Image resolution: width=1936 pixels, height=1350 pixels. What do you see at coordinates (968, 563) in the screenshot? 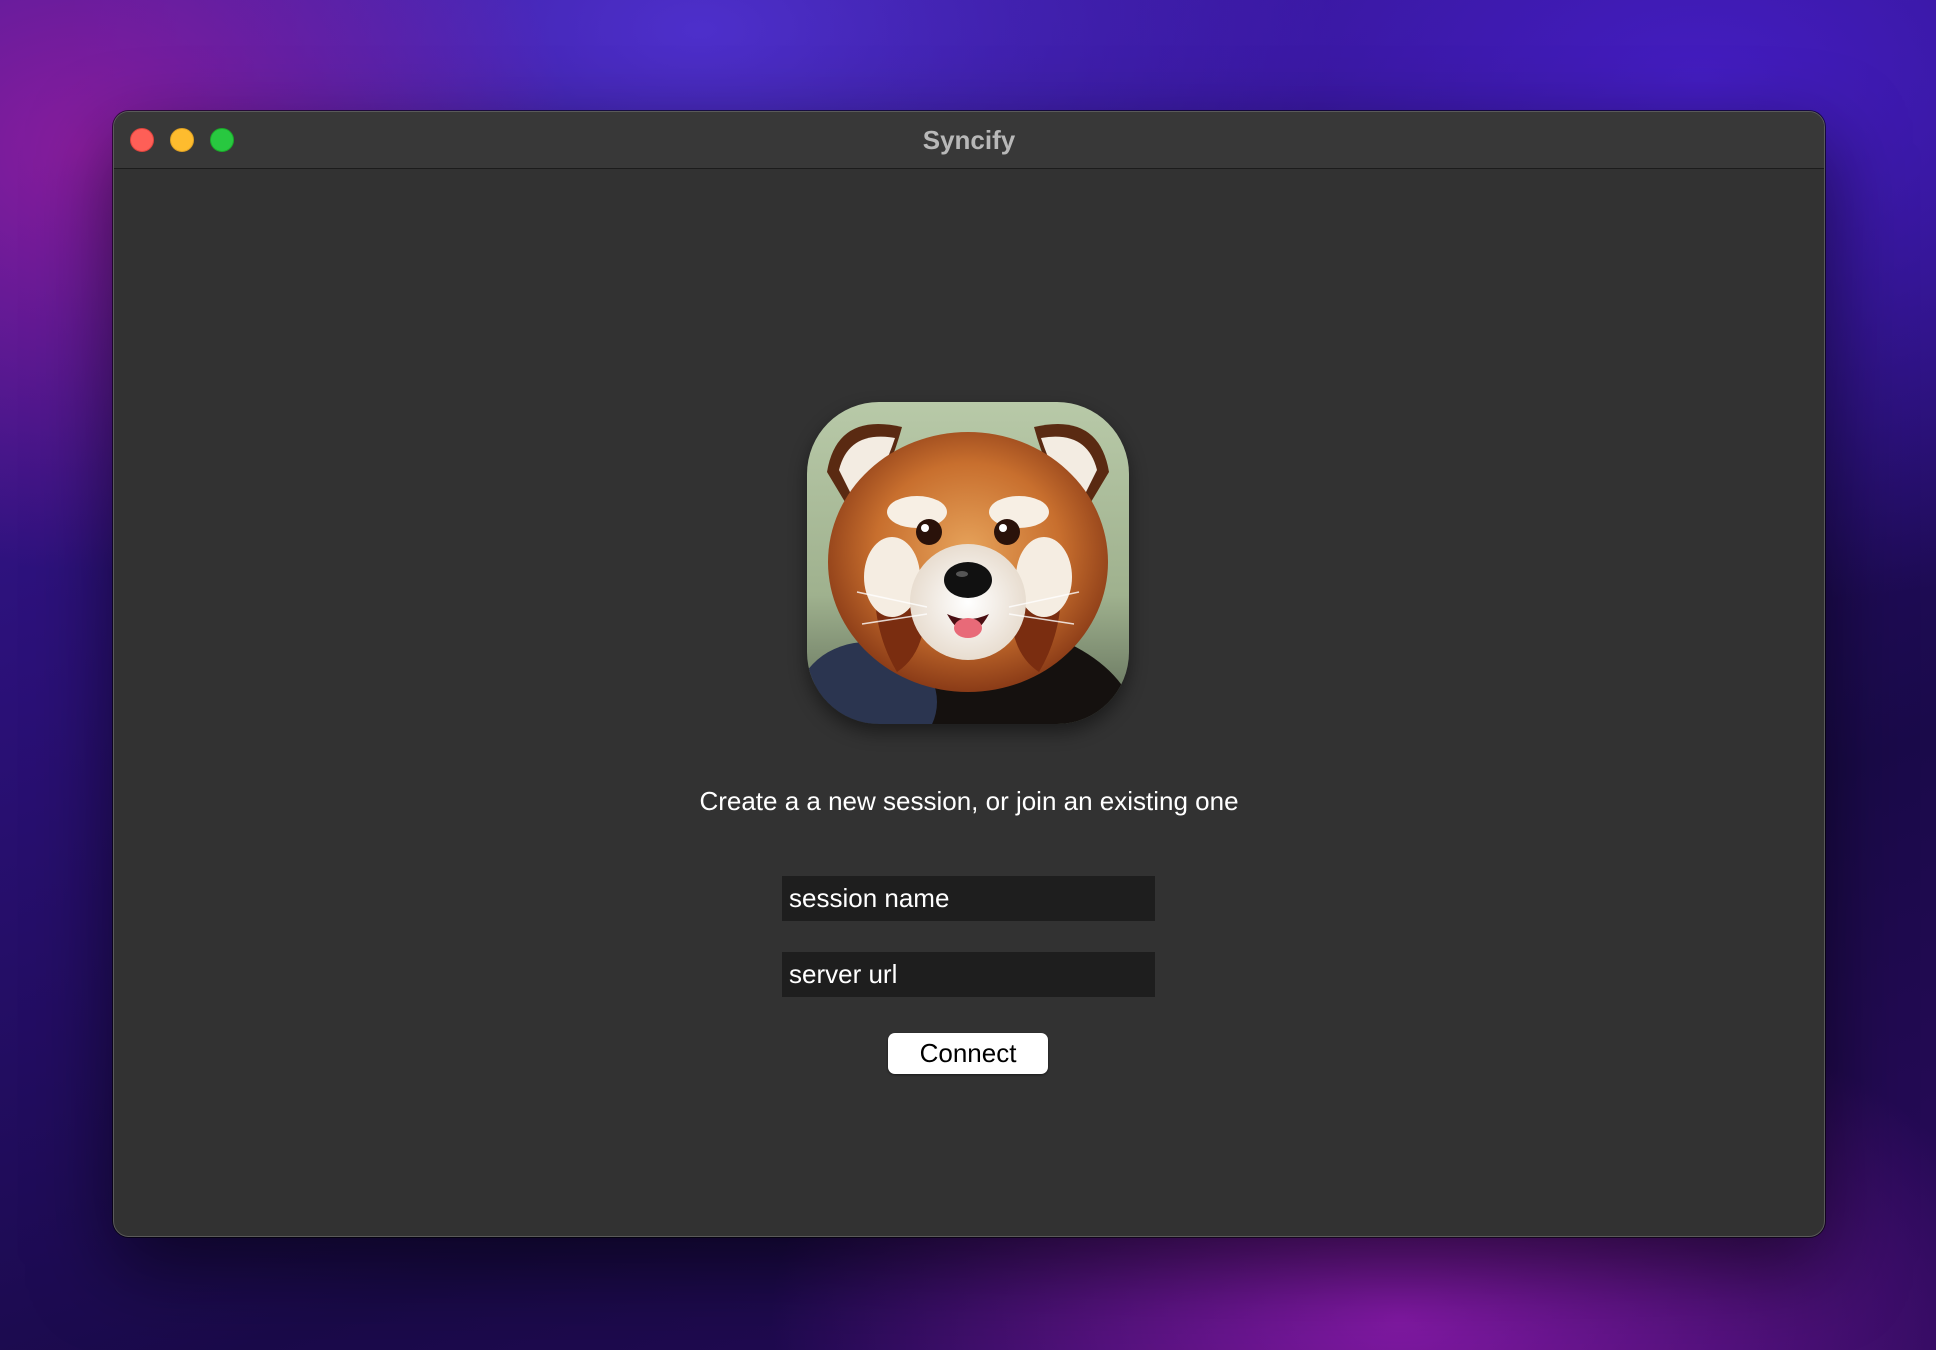
I see `red-panda-icon` at bounding box center [968, 563].